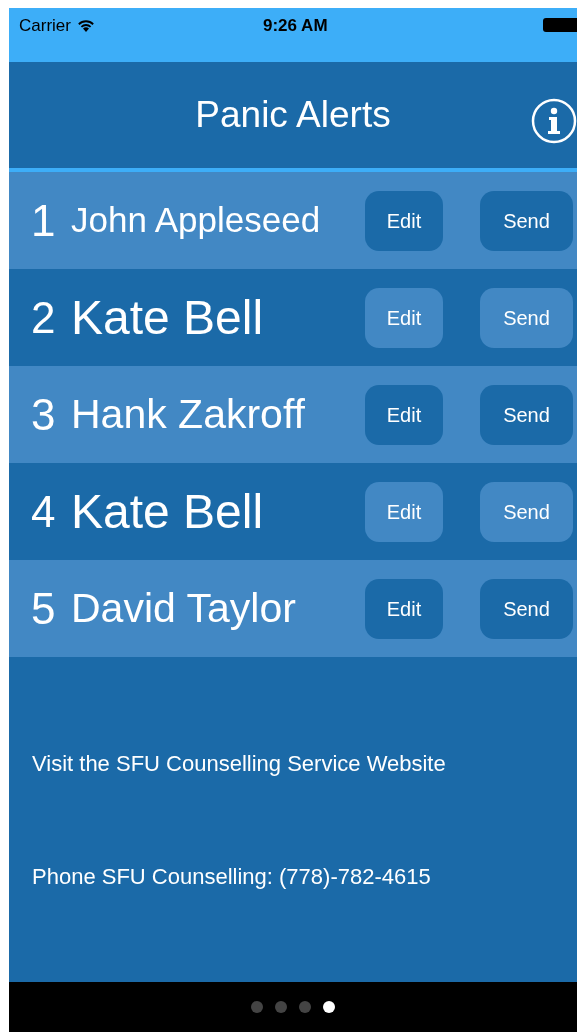  I want to click on link: Phone SFU Counselling: (778)-782-4615, so click(231, 876).